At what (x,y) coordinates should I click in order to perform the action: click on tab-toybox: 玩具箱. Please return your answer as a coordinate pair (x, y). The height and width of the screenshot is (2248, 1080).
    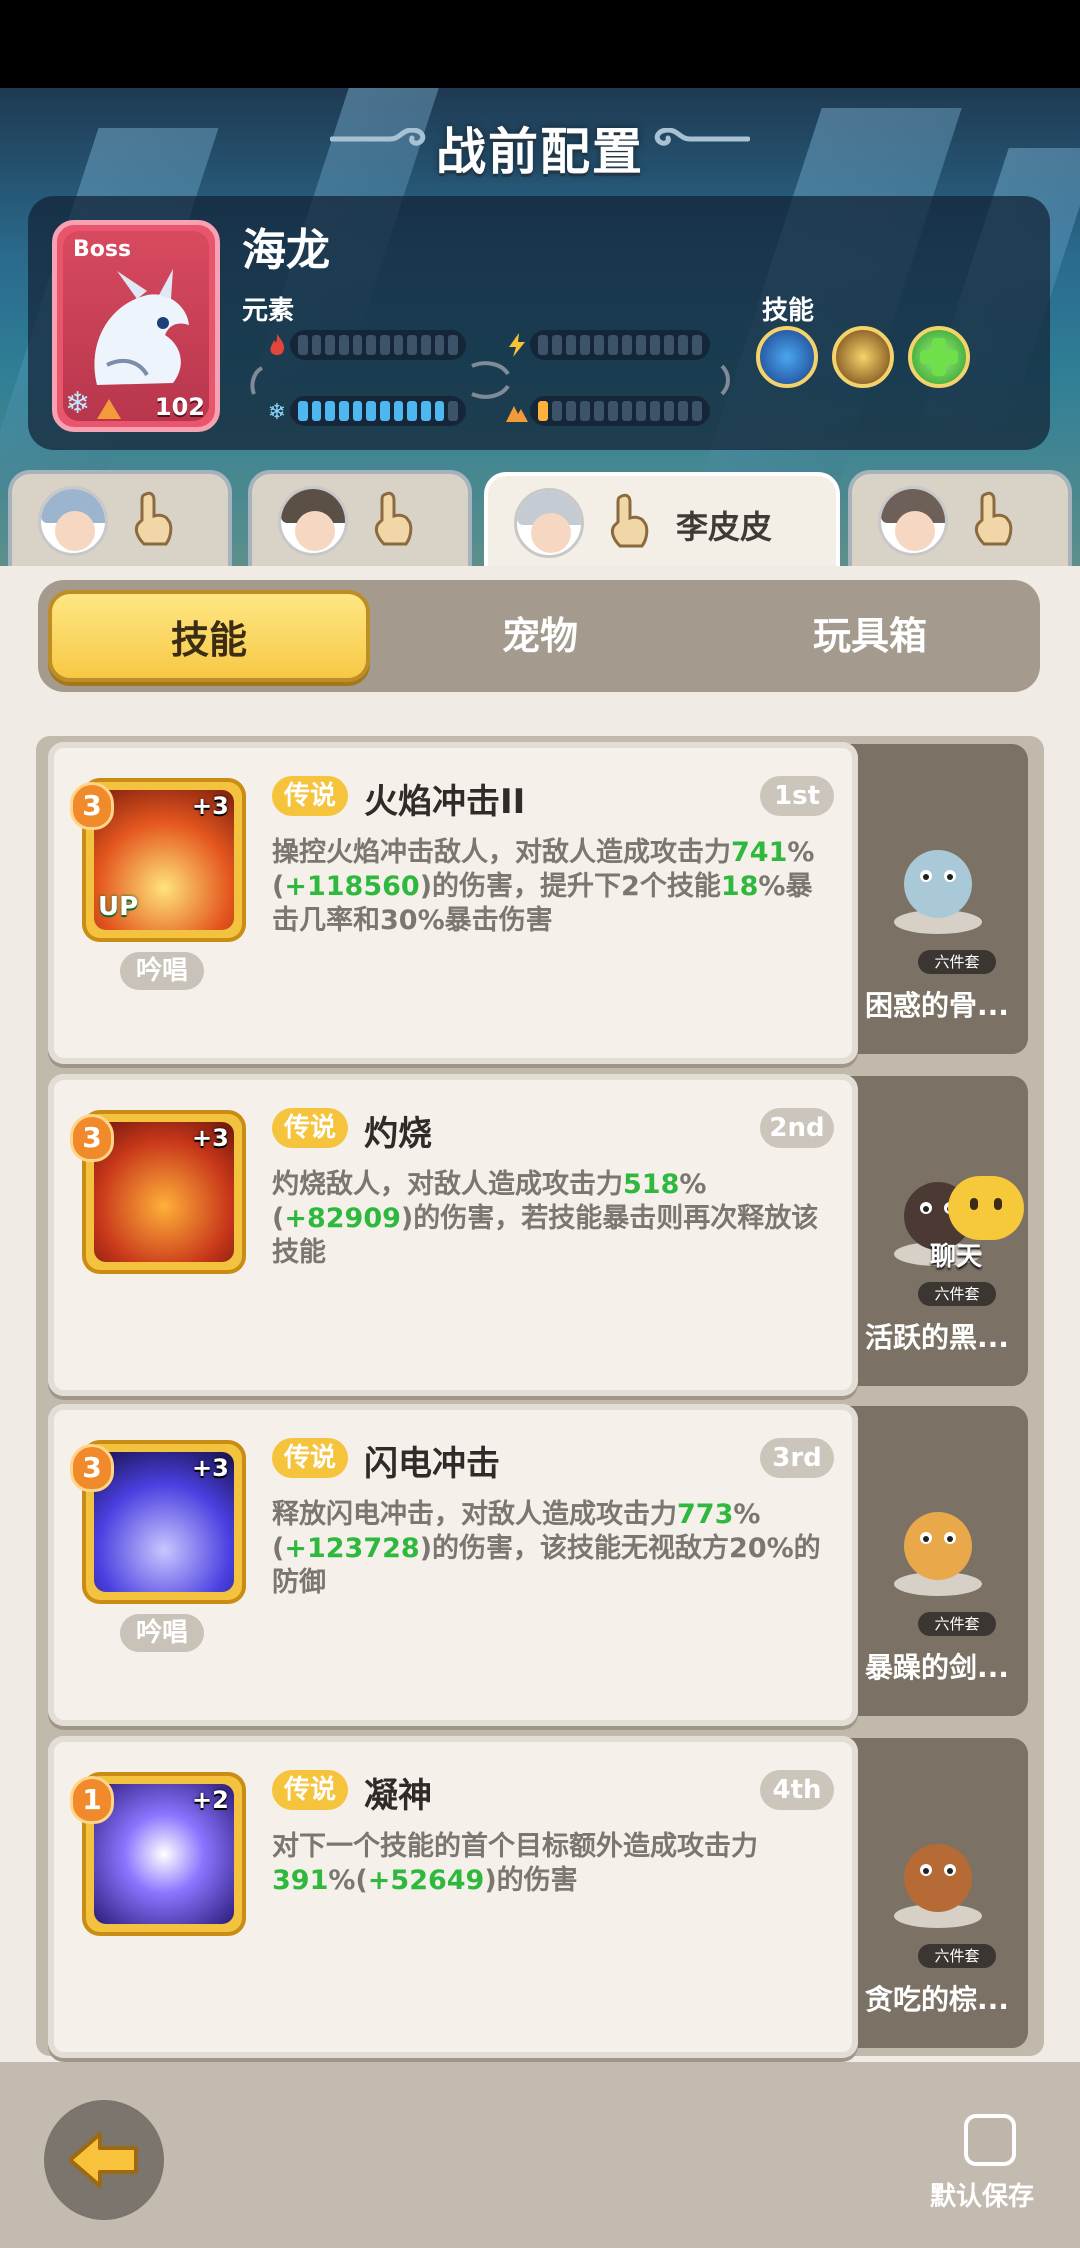
    Looking at the image, I should click on (870, 636).